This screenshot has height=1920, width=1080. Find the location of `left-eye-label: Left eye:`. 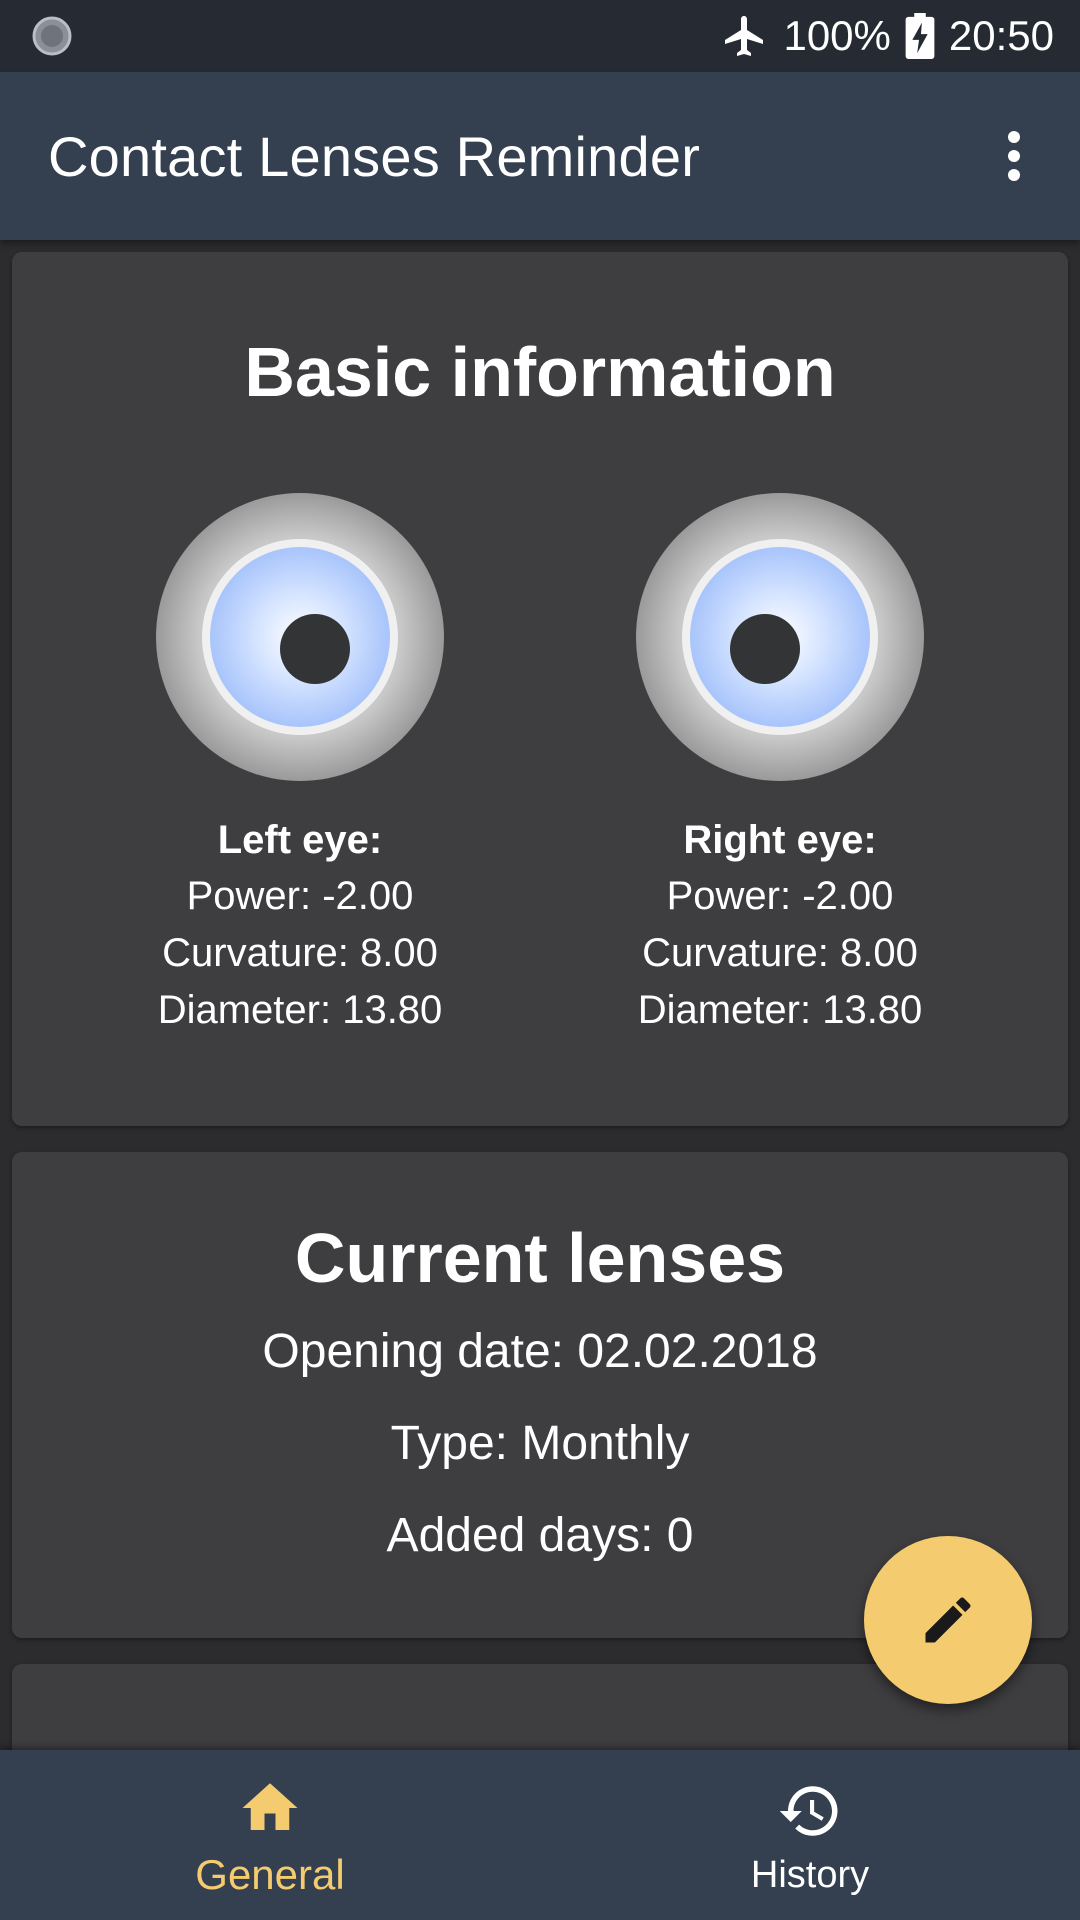

left-eye-label: Left eye: is located at coordinates (300, 840).